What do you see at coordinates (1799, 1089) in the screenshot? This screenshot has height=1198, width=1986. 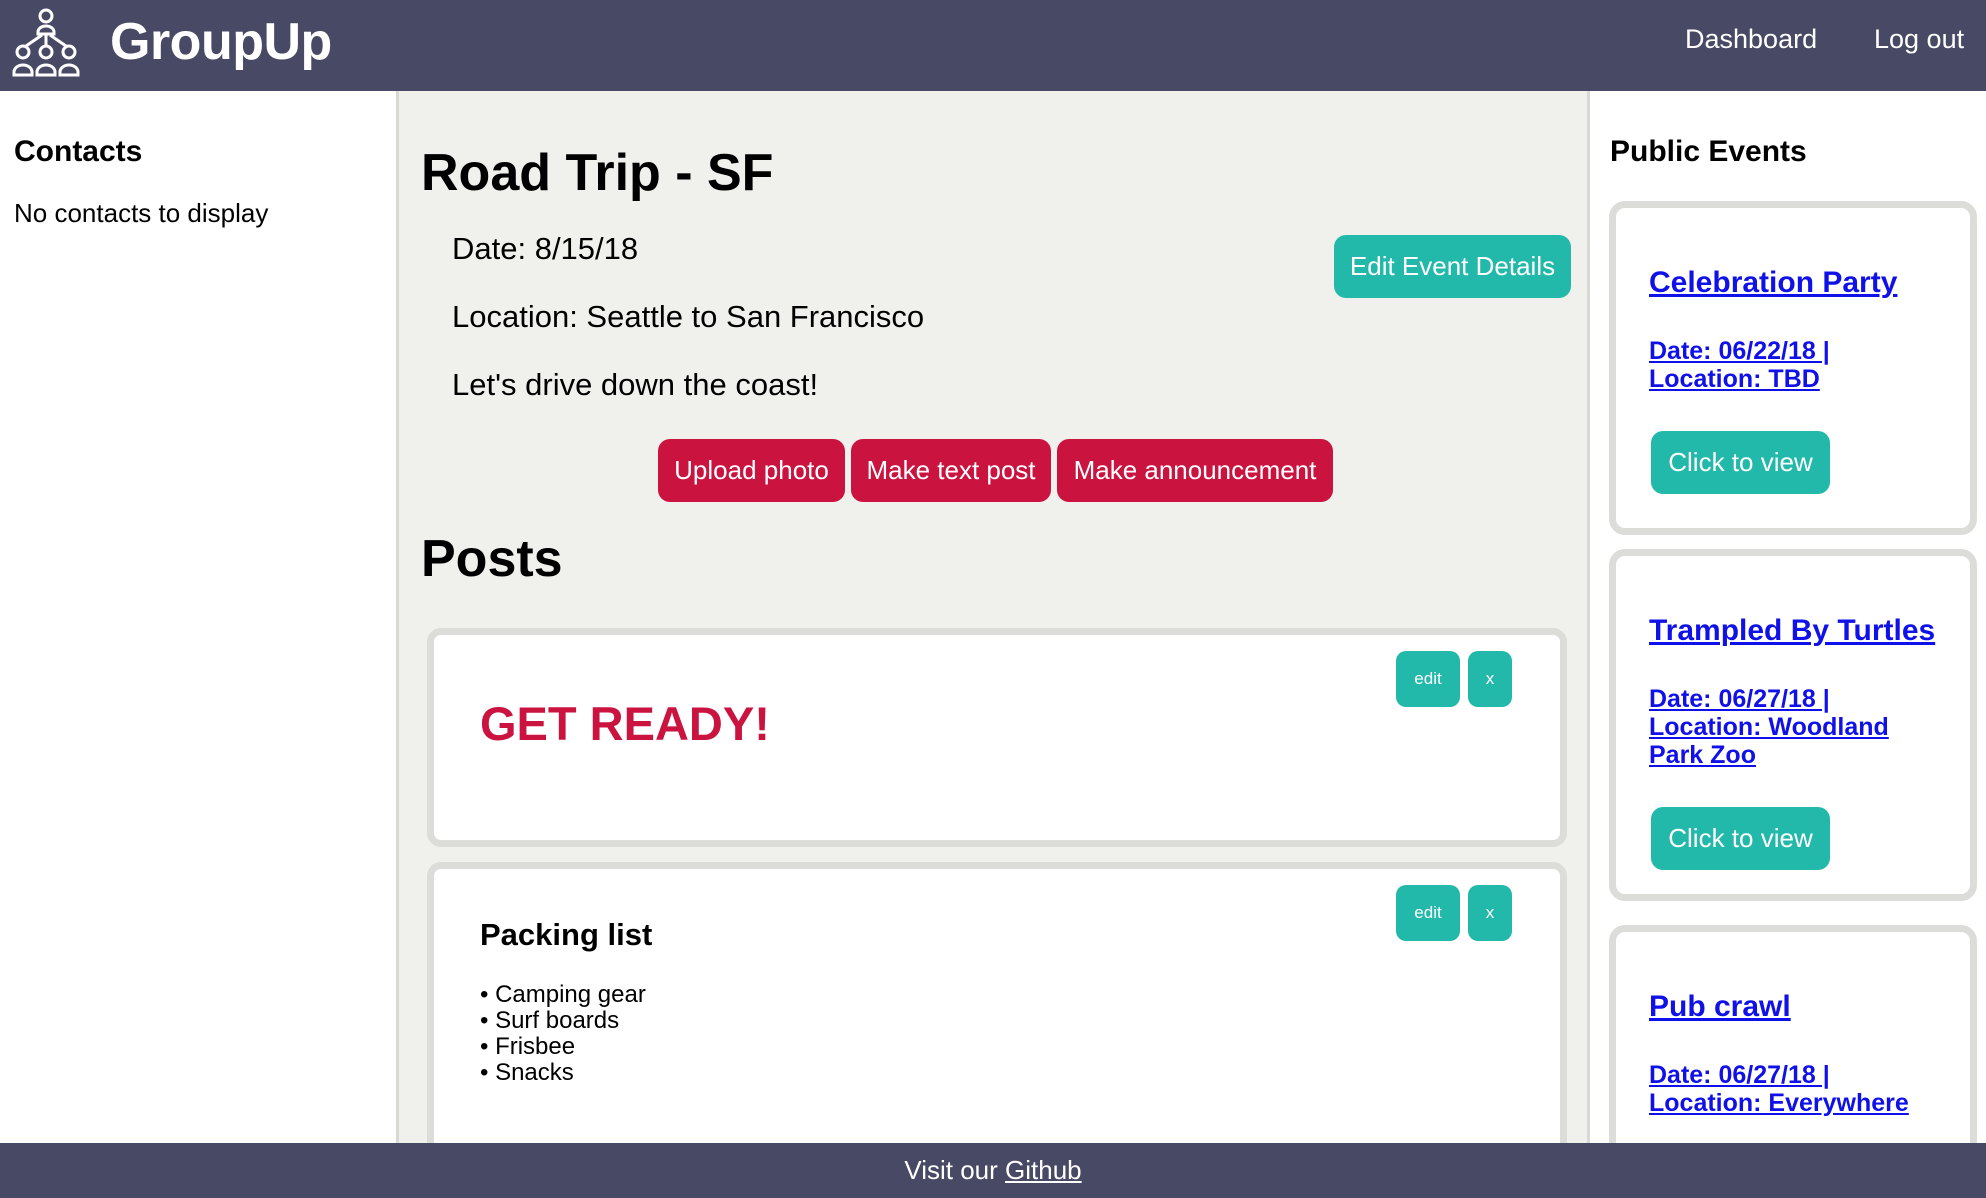 I see `public-event-meta: Date: 06/27/18 | Location: Everywhere` at bounding box center [1799, 1089].